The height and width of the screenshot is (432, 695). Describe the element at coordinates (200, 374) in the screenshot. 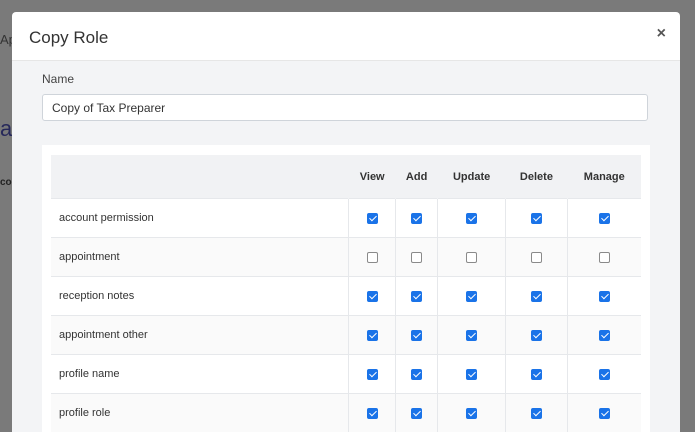

I see `permission-name: profile name` at that location.